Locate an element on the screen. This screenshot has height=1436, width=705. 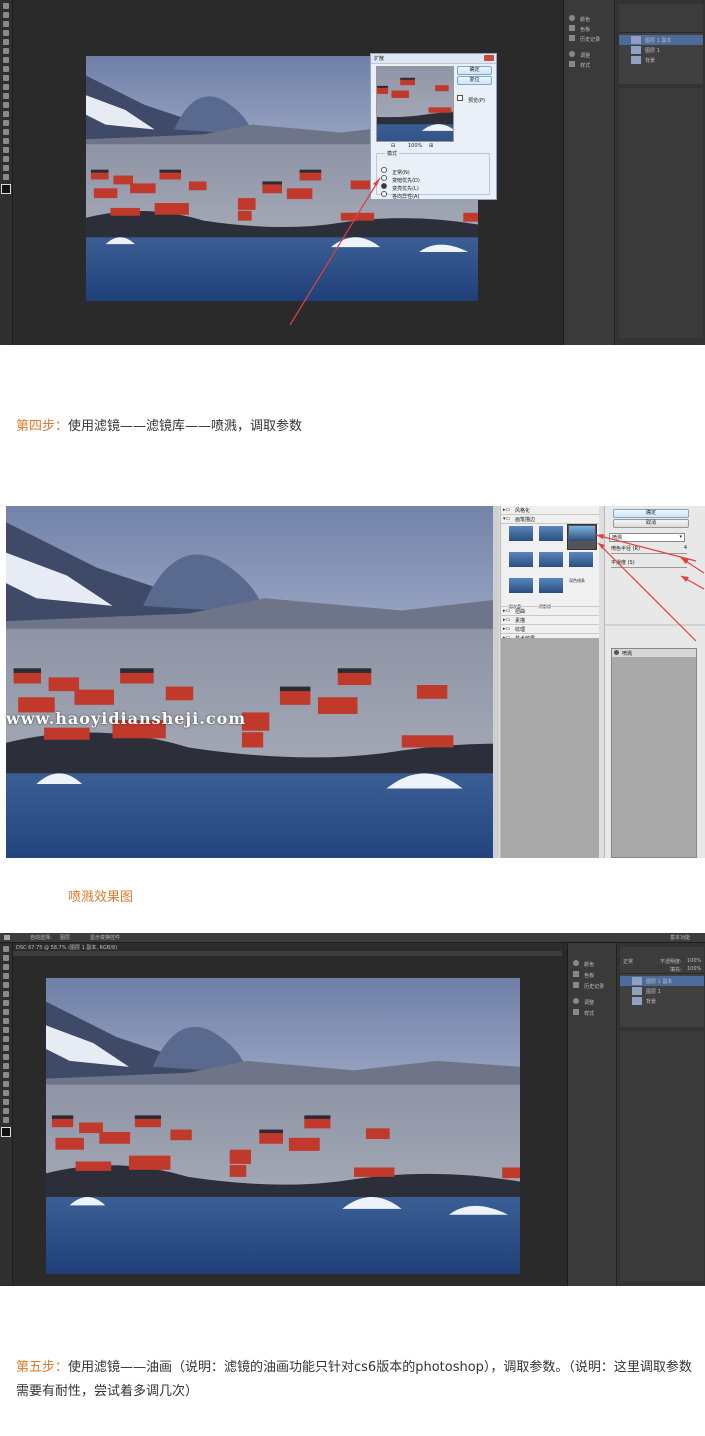
zoom-plus-icon: ⊞ is located at coordinates (431, 146).